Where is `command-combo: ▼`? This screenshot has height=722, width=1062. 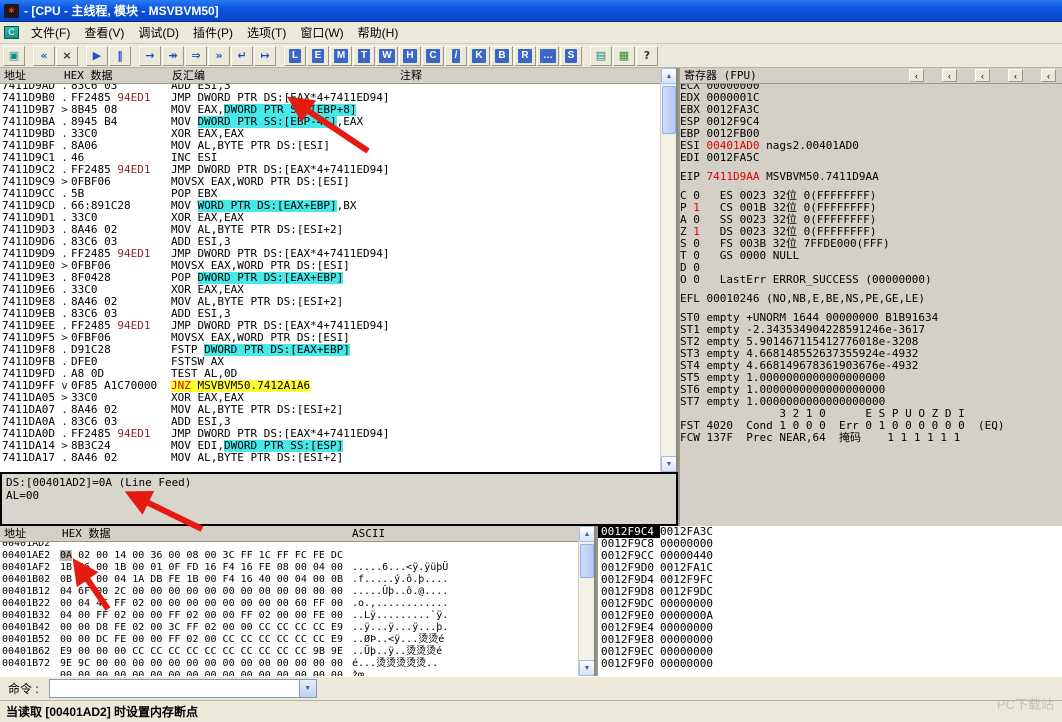
command-combo: ▼ is located at coordinates (182, 688).